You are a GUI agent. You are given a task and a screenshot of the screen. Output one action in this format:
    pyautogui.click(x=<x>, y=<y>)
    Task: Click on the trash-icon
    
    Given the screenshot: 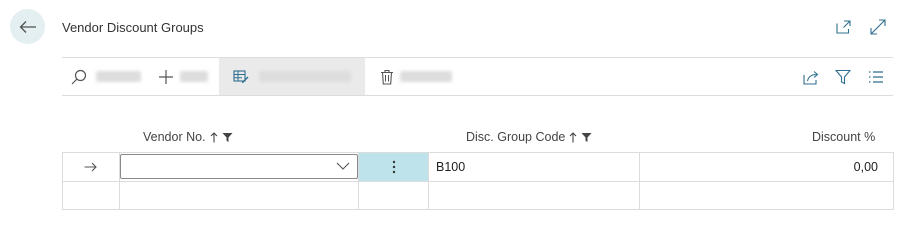 What is the action you would take?
    pyautogui.click(x=387, y=77)
    